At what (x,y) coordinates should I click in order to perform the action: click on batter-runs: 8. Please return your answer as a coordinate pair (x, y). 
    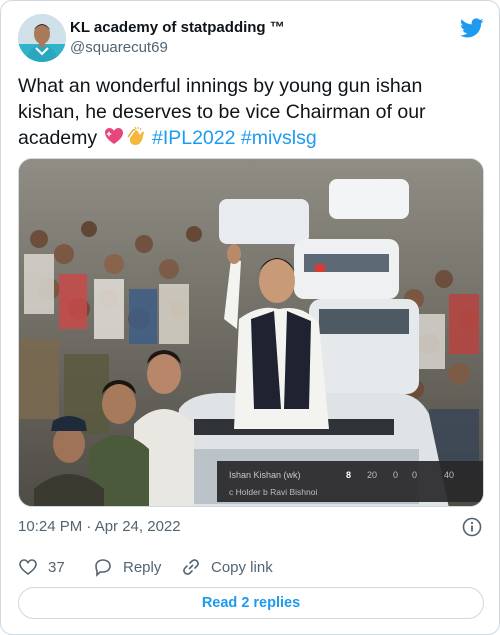
    Looking at the image, I should click on (349, 475).